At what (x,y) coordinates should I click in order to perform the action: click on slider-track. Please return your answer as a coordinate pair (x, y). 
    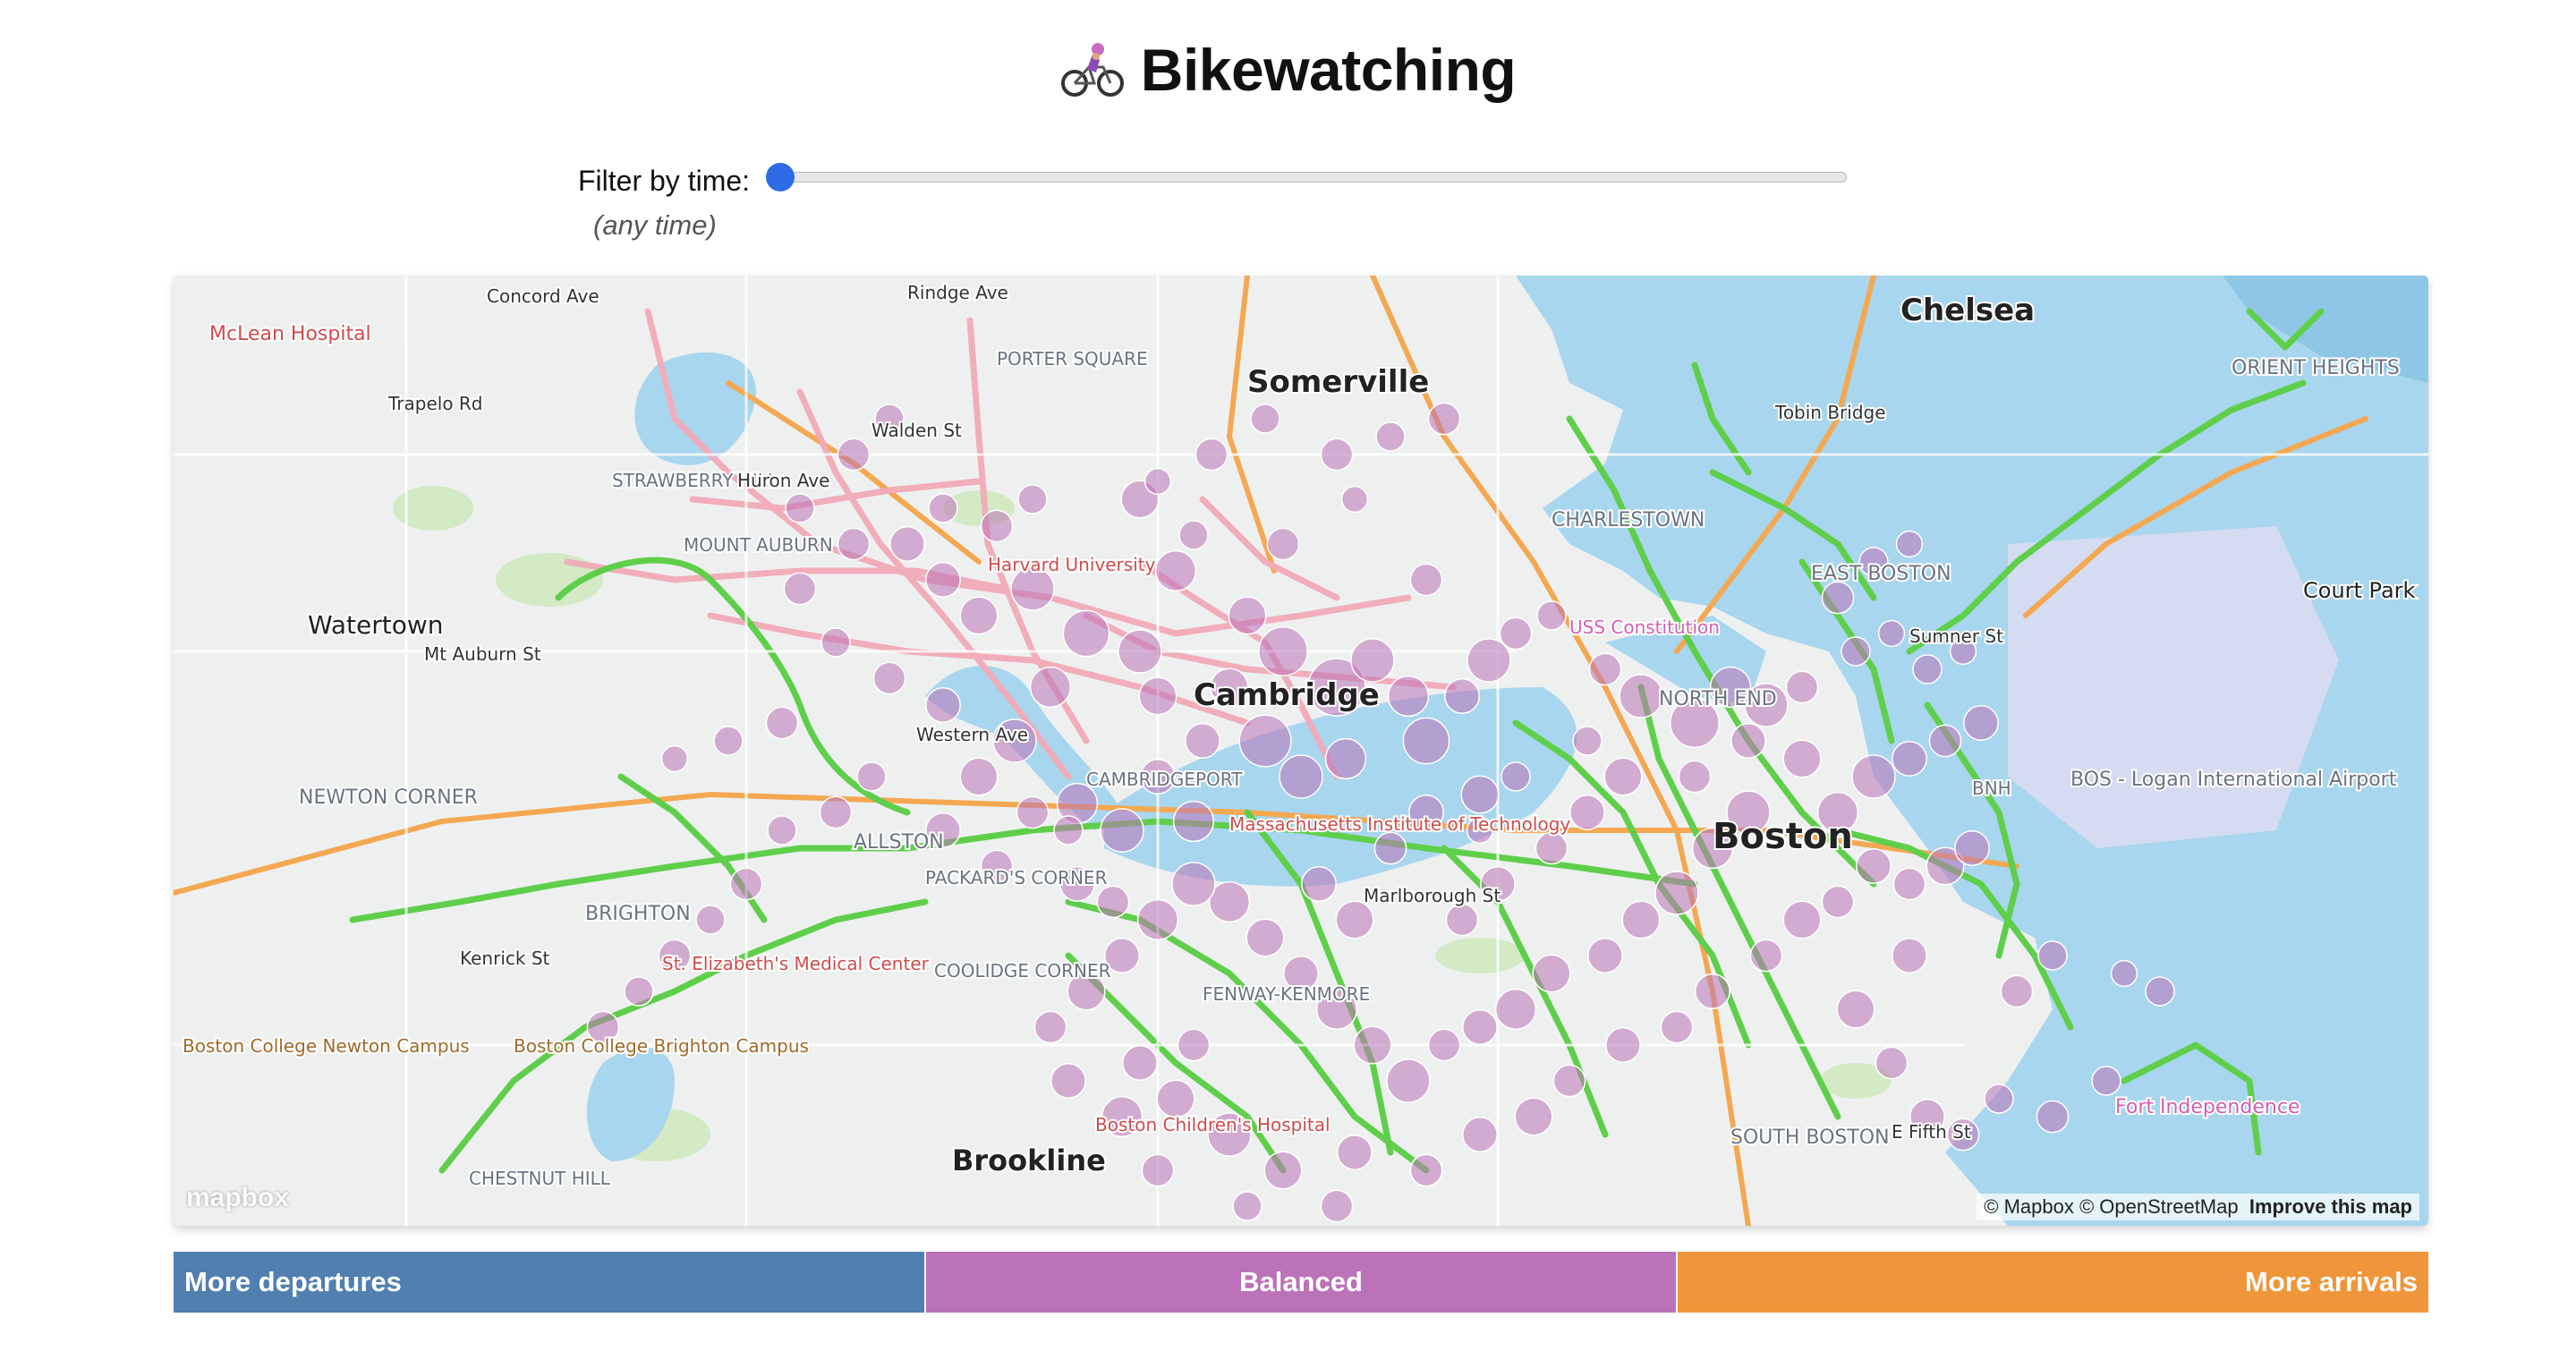
    Looking at the image, I should click on (1308, 177).